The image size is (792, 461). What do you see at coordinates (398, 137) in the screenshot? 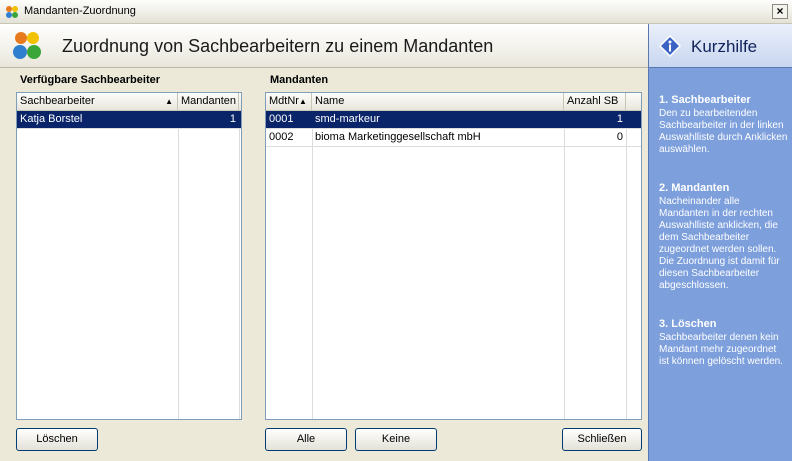
I see `mandant-name: bioma Marketinggesellschaft mbH` at bounding box center [398, 137].